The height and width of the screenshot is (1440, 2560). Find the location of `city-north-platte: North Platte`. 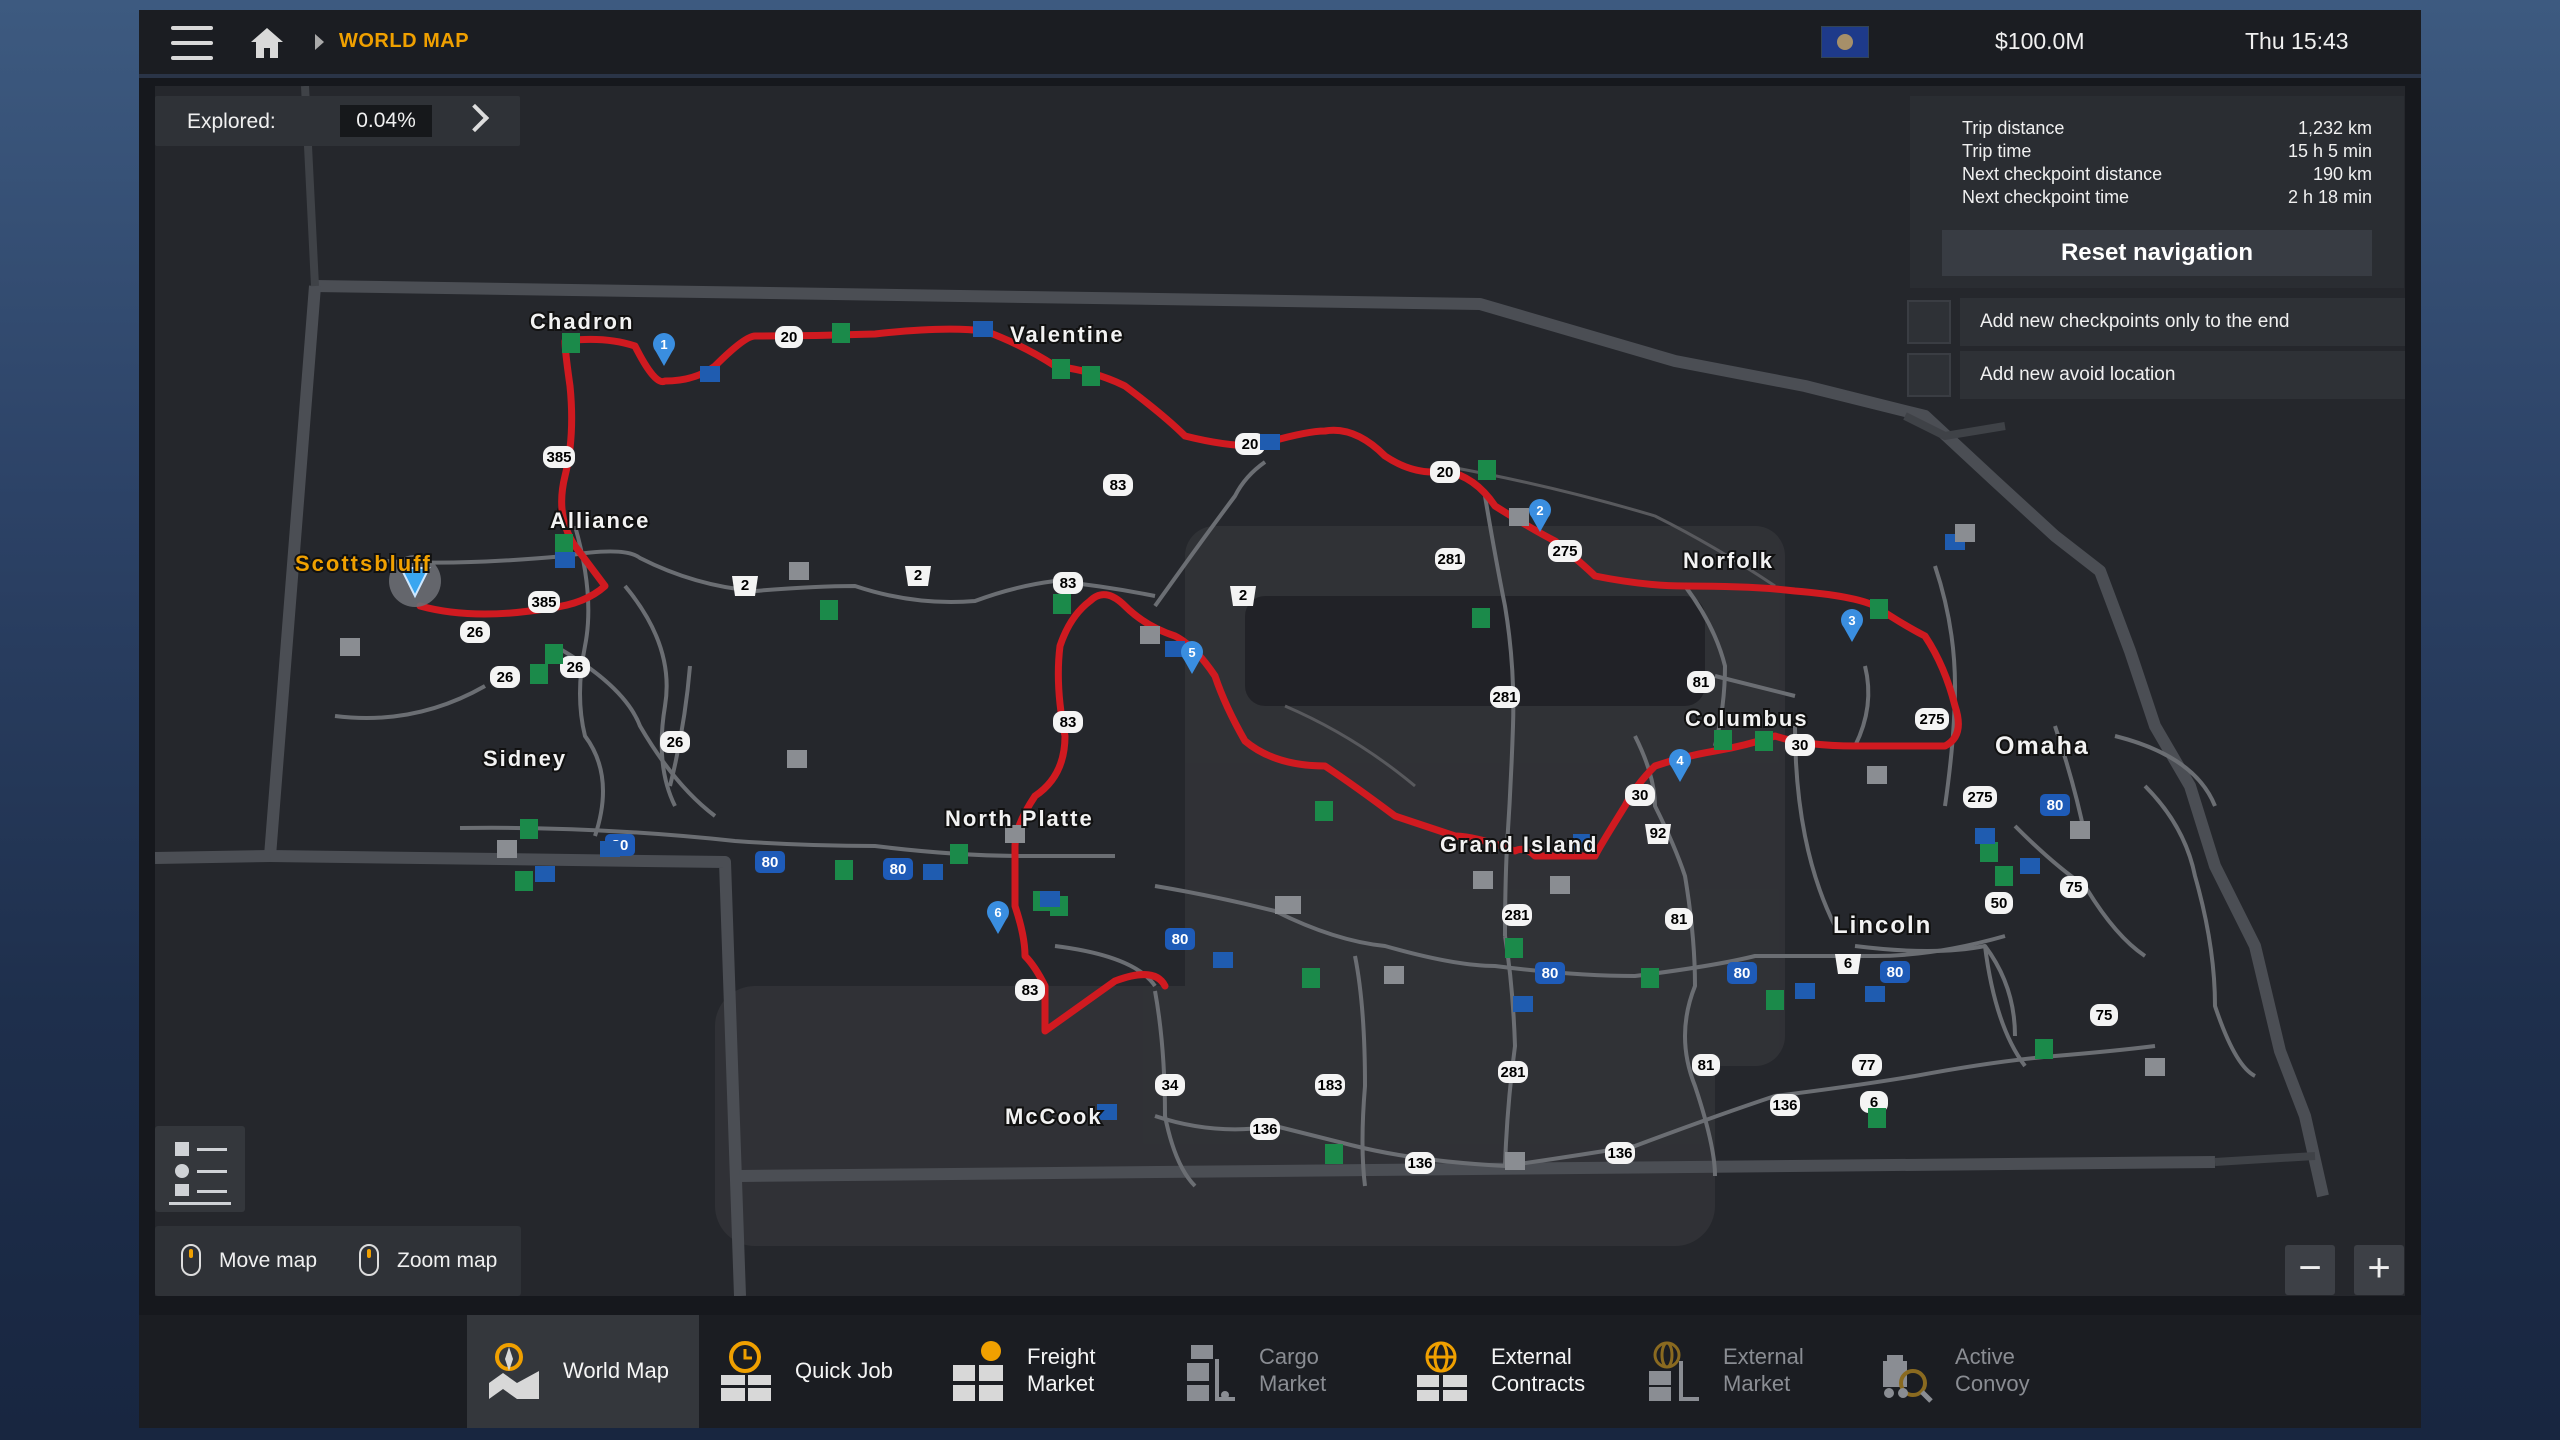

city-north-platte: North Platte is located at coordinates (1018, 818).